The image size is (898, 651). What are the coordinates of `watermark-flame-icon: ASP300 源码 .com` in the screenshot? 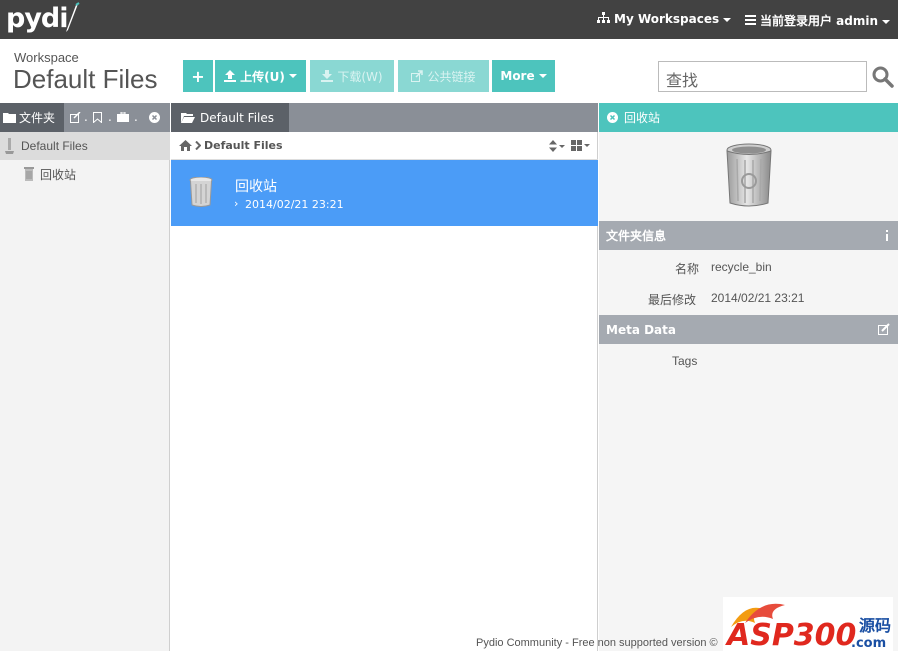 It's located at (808, 627).